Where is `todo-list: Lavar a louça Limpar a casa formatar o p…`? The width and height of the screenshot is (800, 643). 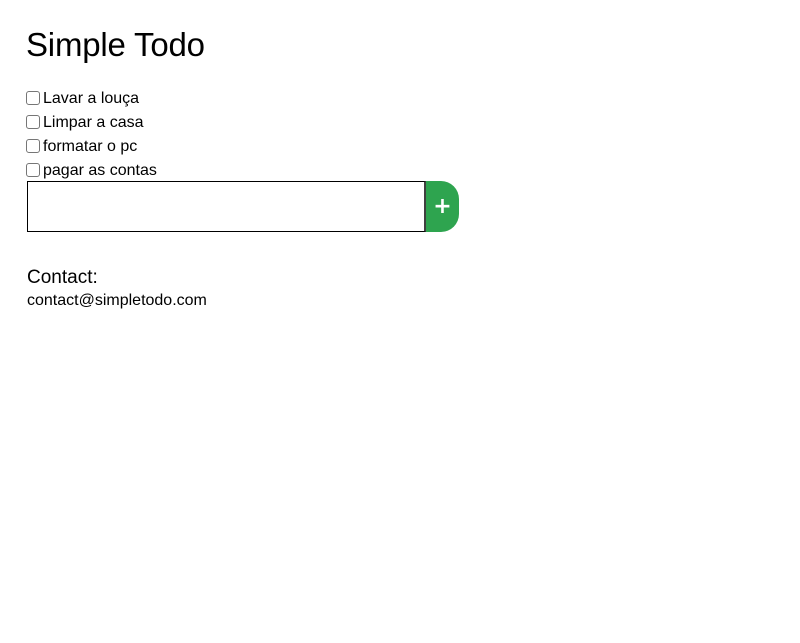 todo-list: Lavar a louça Limpar a casa formatar o p… is located at coordinates (91, 134).